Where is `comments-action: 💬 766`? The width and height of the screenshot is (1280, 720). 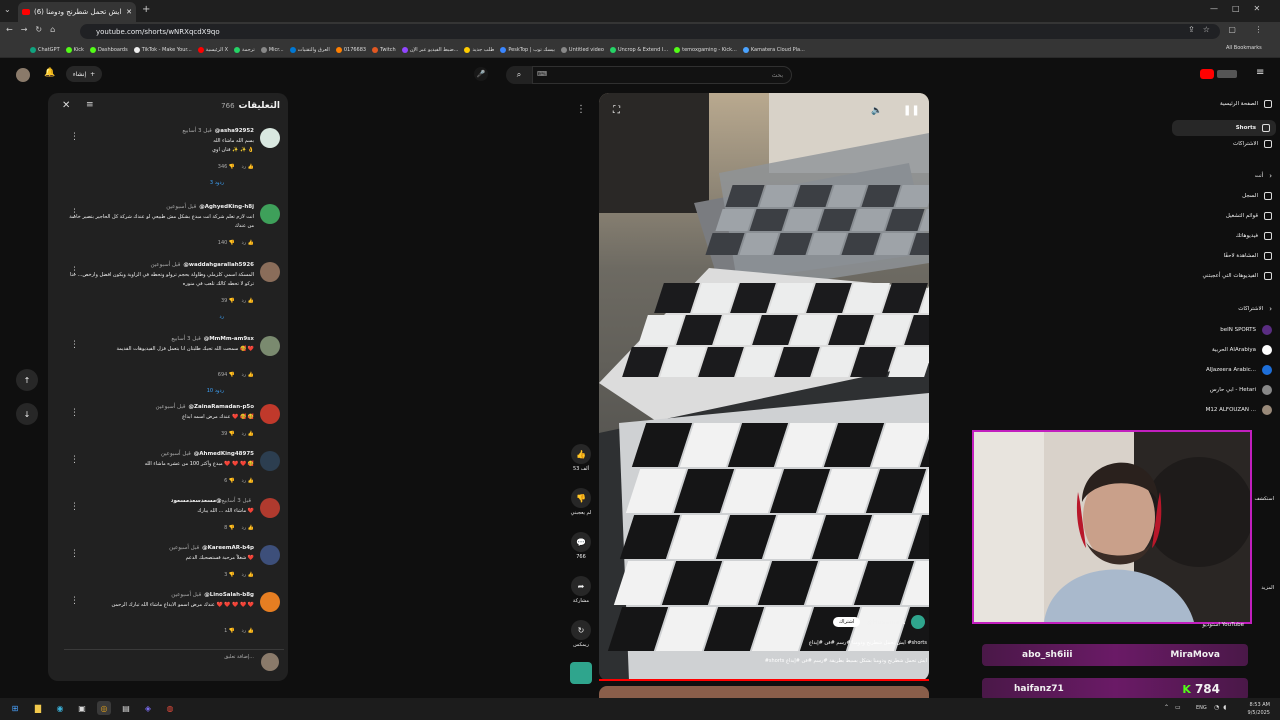 comments-action: 💬 766 is located at coordinates (581, 546).